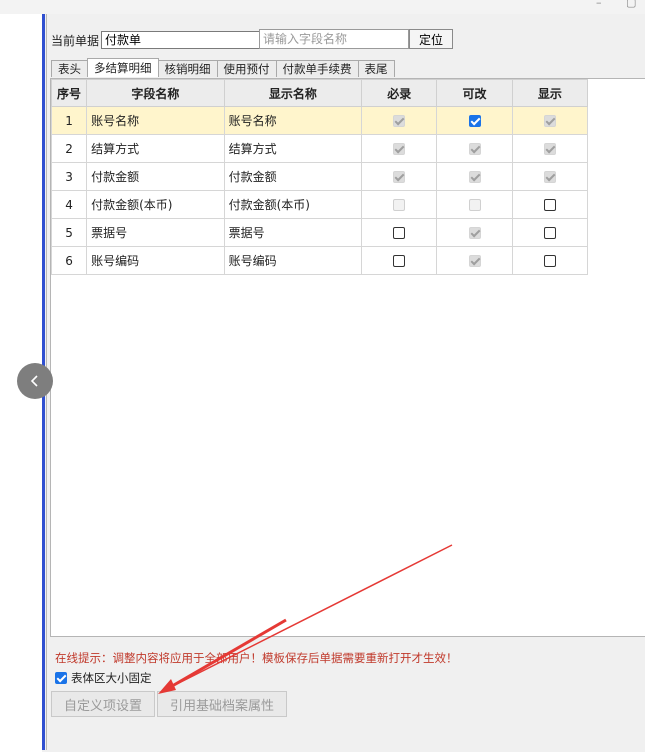 Image resolution: width=645 pixels, height=752 pixels. Describe the element at coordinates (256, 658) in the screenshot. I see `online-hint: 在线提示：调整内容将应用于全部用户！模板保存后单据需要重新打开才生效！` at that location.